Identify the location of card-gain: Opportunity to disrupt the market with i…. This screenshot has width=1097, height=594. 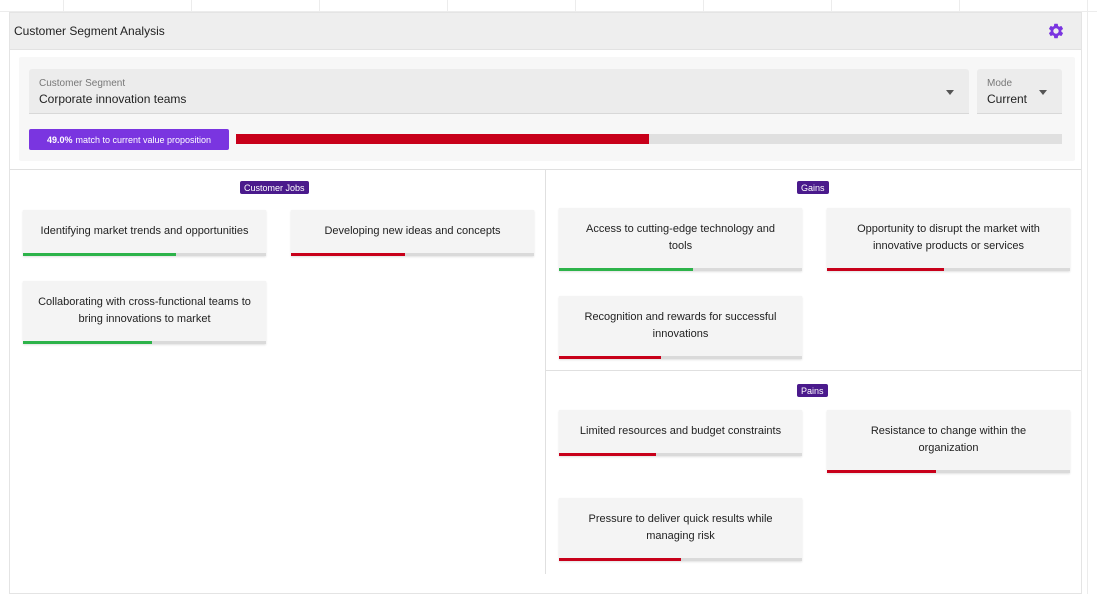
(948, 239).